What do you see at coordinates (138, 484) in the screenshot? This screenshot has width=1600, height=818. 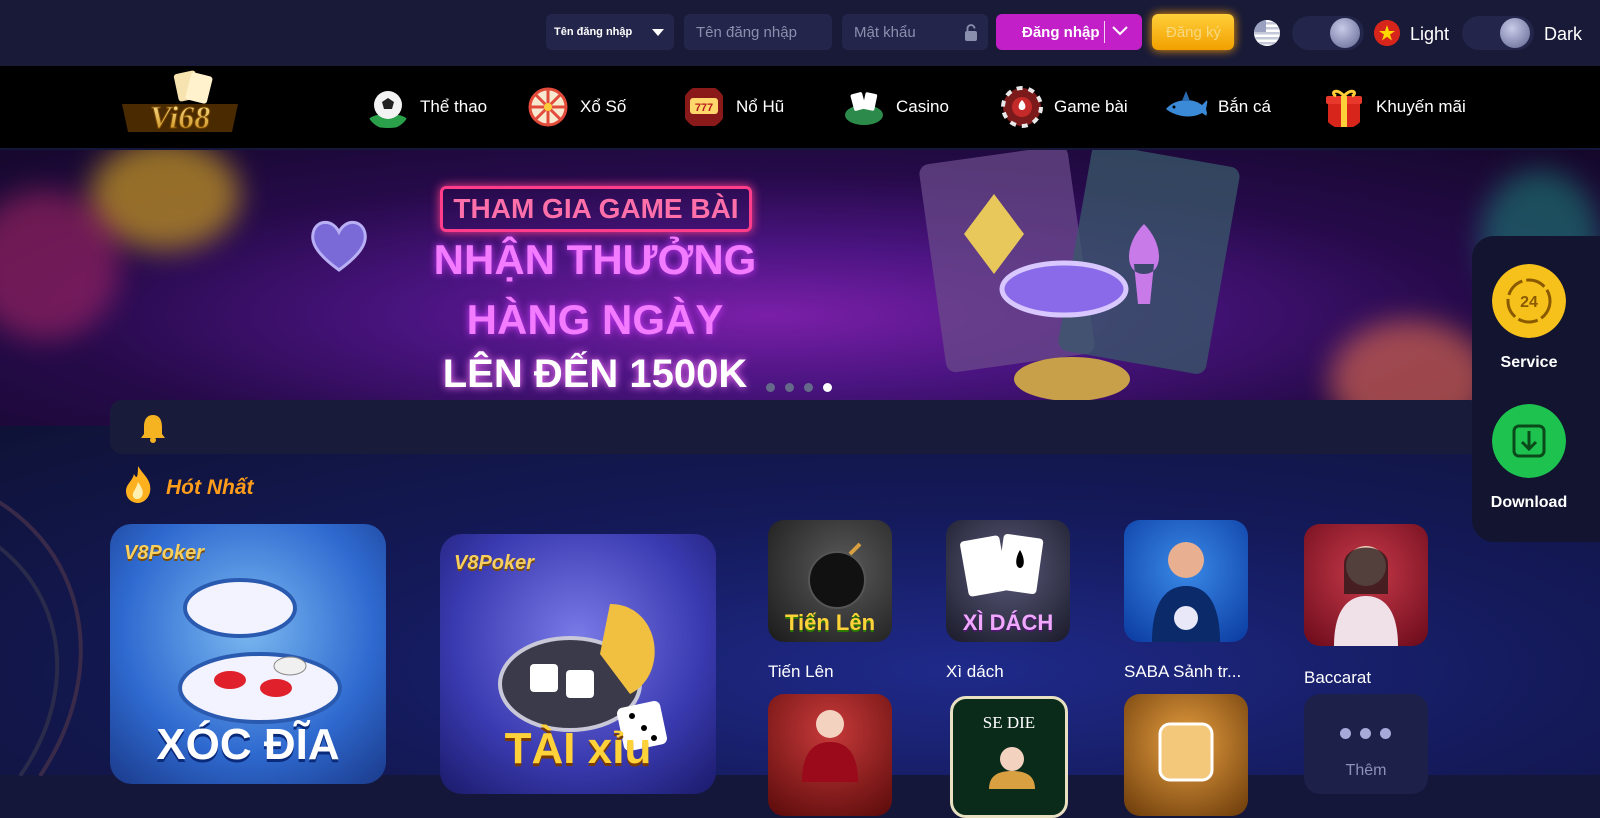 I see `flame-icon` at bounding box center [138, 484].